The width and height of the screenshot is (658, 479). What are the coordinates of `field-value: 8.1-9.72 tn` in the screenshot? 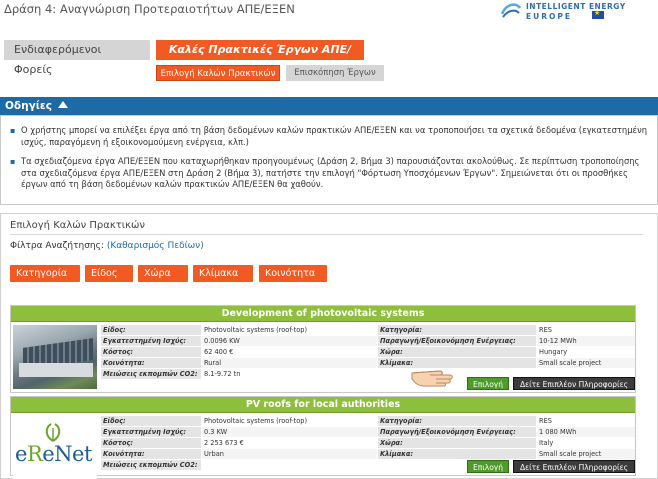 It's located at (289, 374).